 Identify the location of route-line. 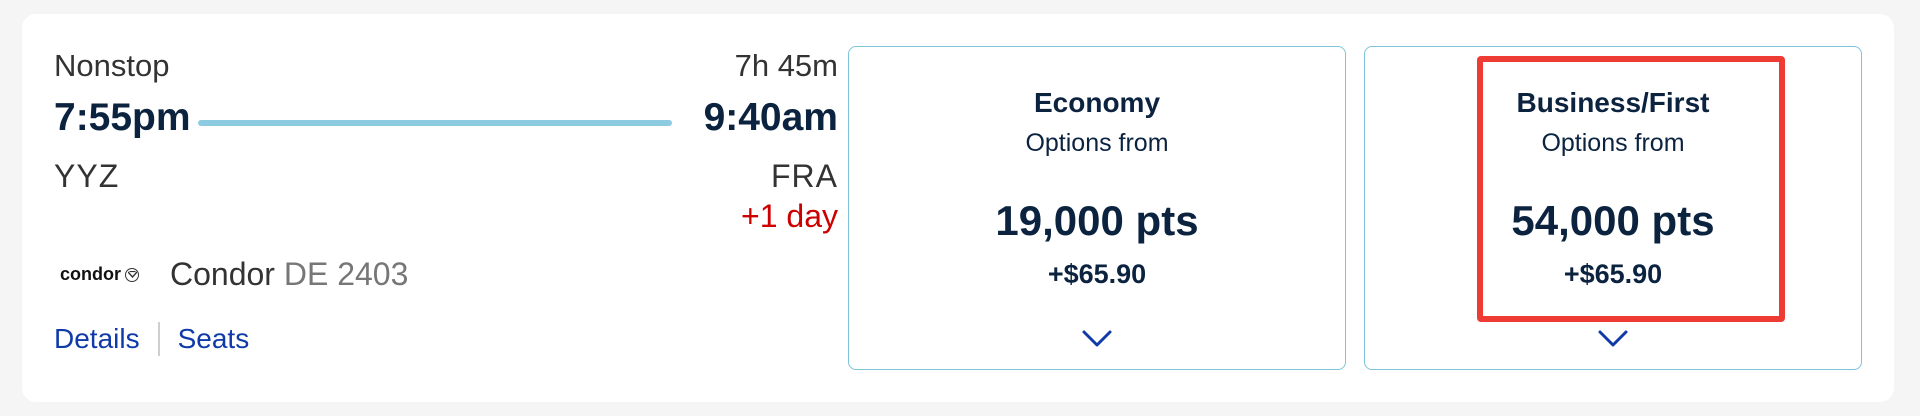
(435, 123).